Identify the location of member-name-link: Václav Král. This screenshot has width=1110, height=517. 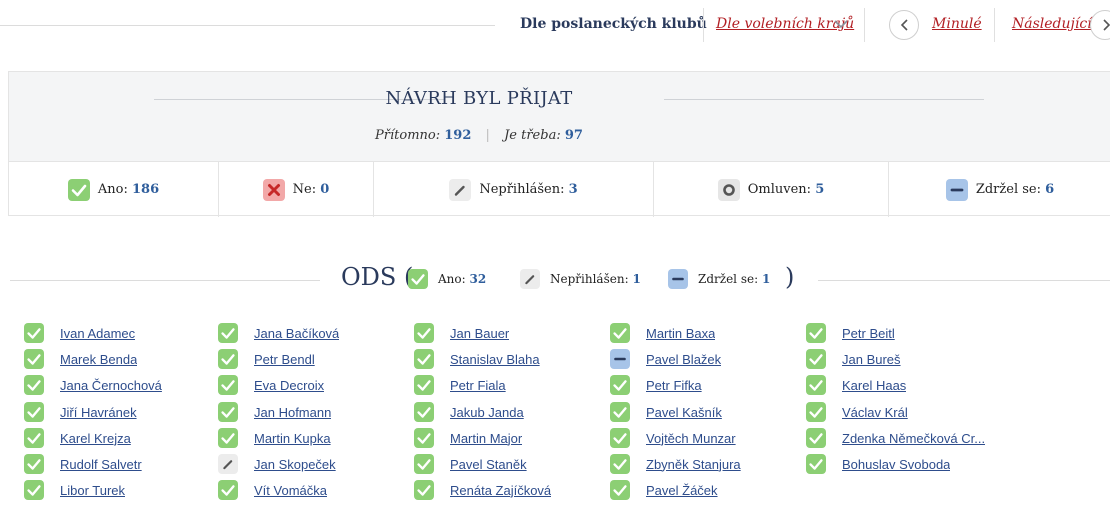
(875, 412).